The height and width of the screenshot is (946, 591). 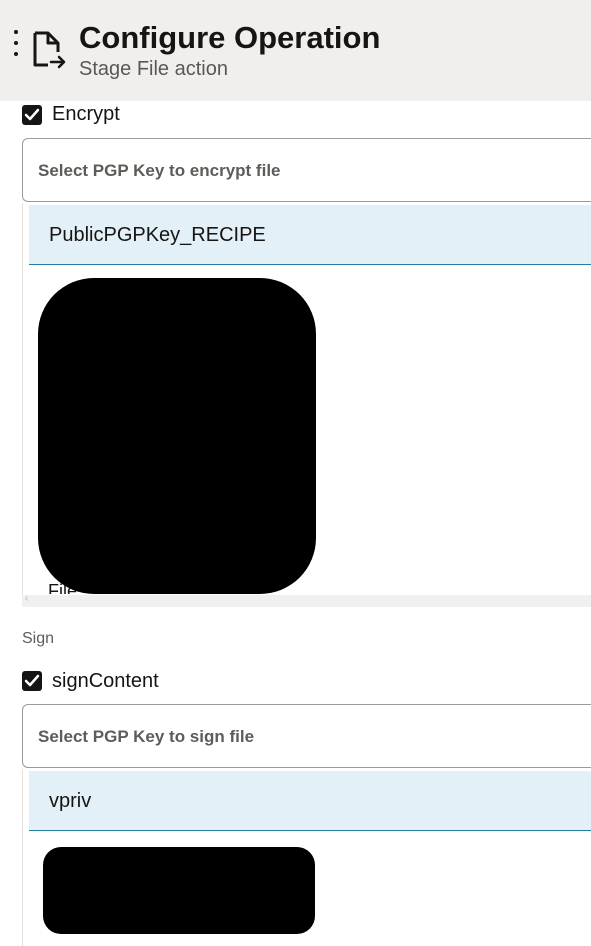 What do you see at coordinates (306, 170) in the screenshot?
I see `encrypt-key-select: Select PGP Key to encrypt file` at bounding box center [306, 170].